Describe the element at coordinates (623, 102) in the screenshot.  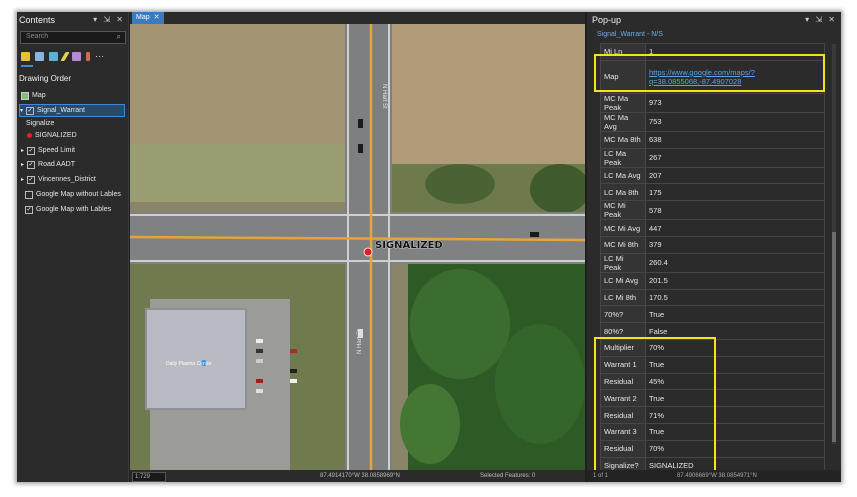
I see `attribute-key: MC Ma Peak` at that location.